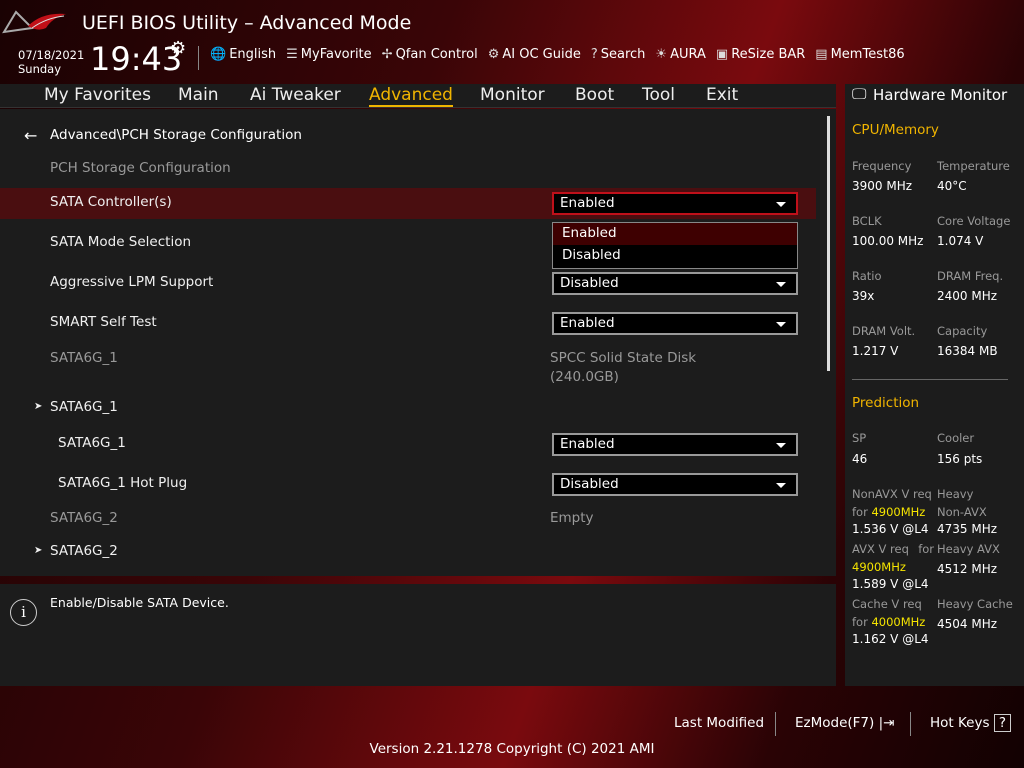 This screenshot has height=768, width=1024. I want to click on tab-monitor: Monitor, so click(512, 95).